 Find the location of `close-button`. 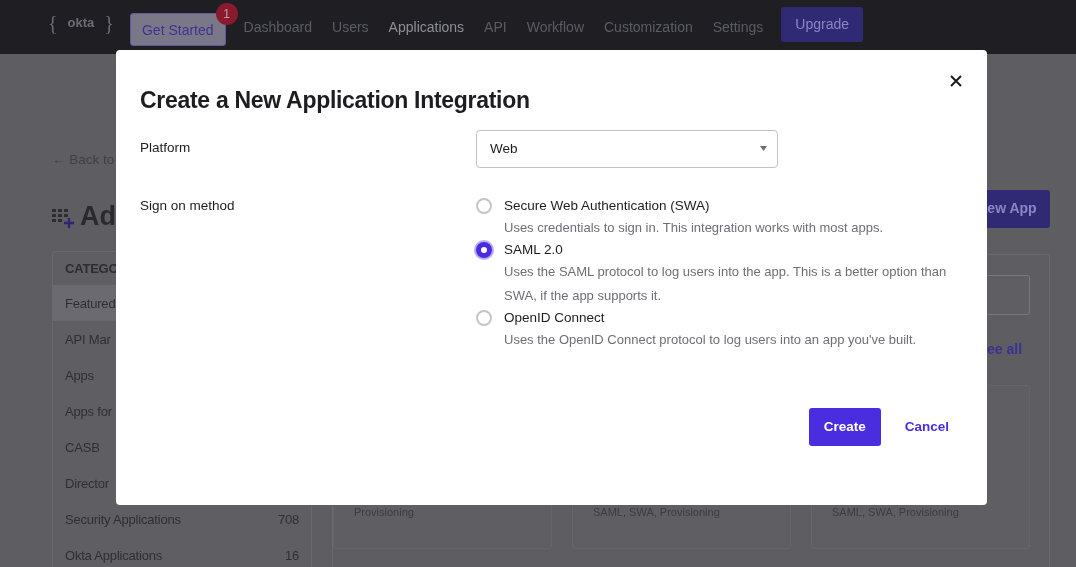

close-button is located at coordinates (956, 81).